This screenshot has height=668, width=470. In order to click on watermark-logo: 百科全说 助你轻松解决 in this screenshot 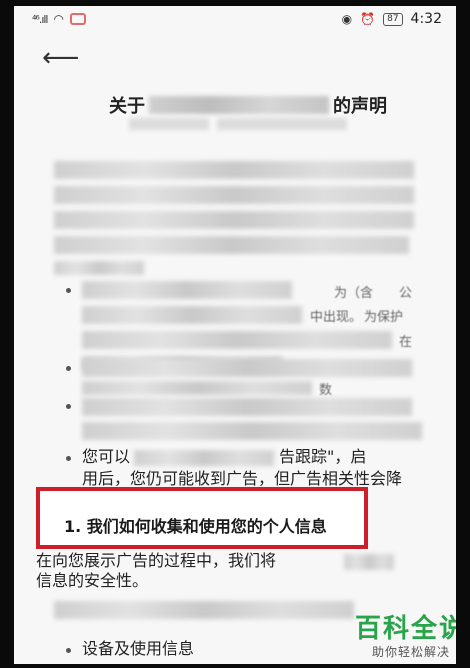, I will do `click(401, 637)`.